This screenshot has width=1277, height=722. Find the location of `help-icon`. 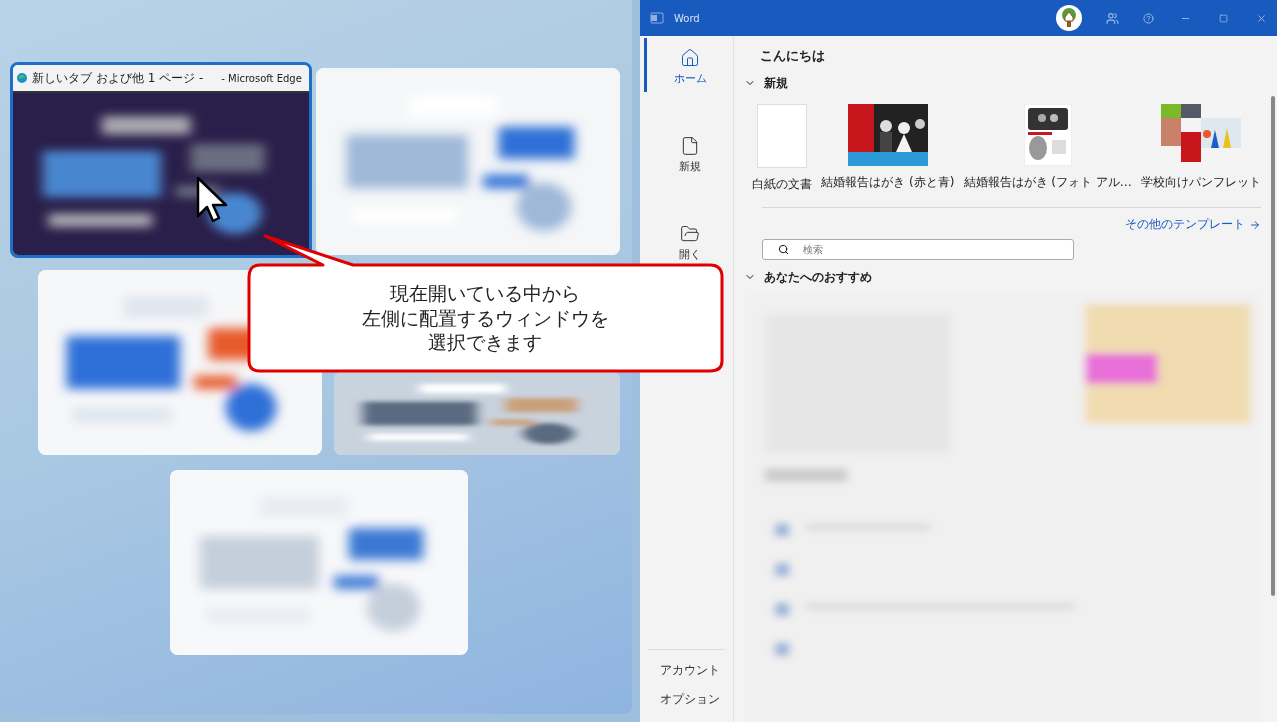

help-icon is located at coordinates (1148, 18).